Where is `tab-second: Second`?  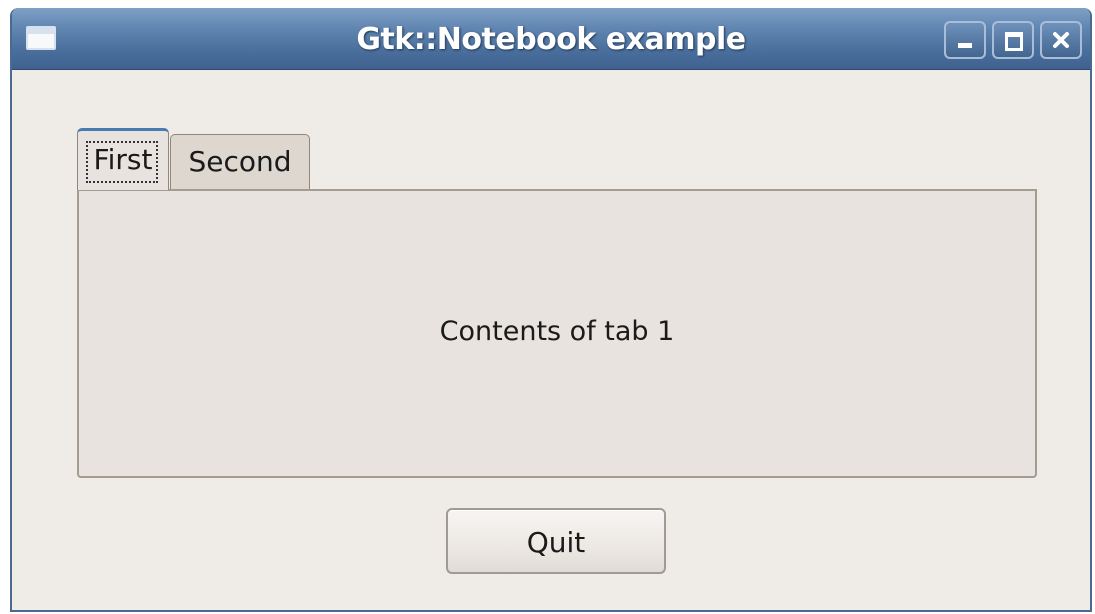
tab-second: Second is located at coordinates (240, 162).